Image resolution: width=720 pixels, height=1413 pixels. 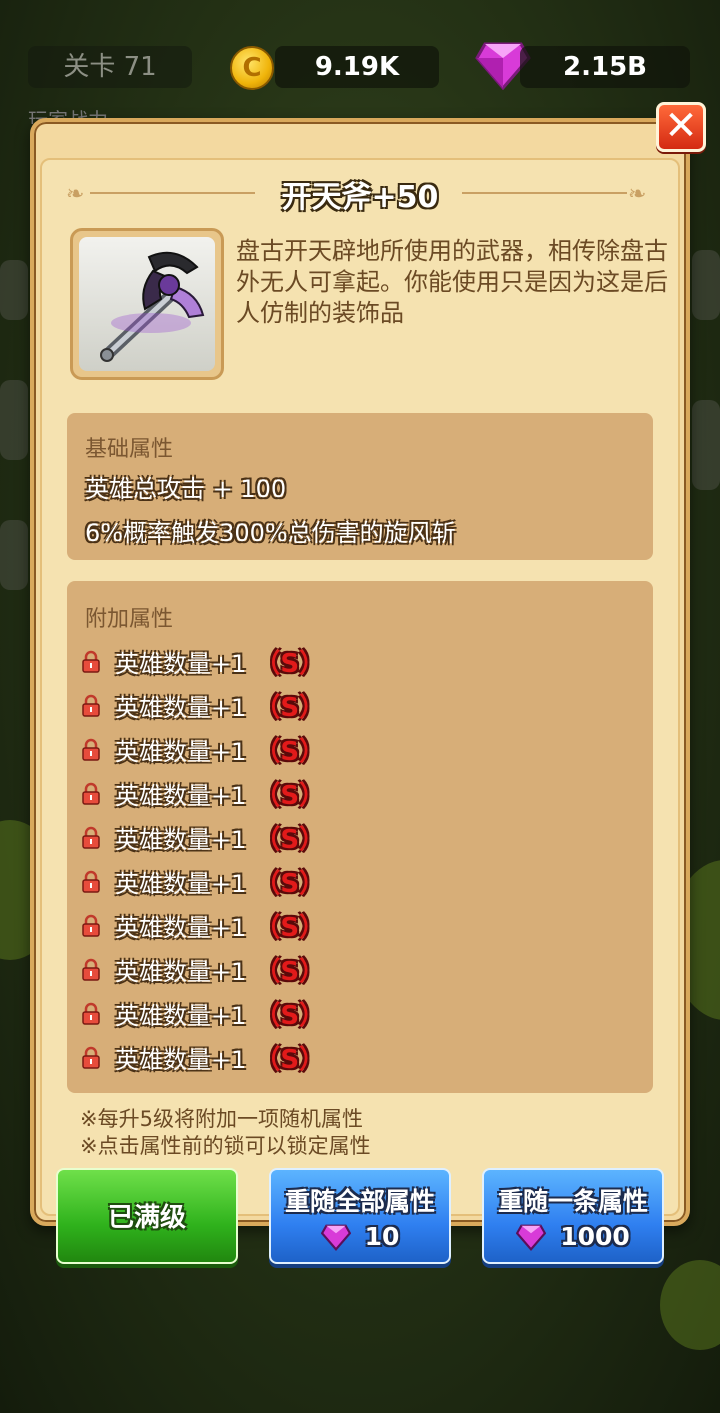 I want to click on axe-icon, so click(x=152, y=306).